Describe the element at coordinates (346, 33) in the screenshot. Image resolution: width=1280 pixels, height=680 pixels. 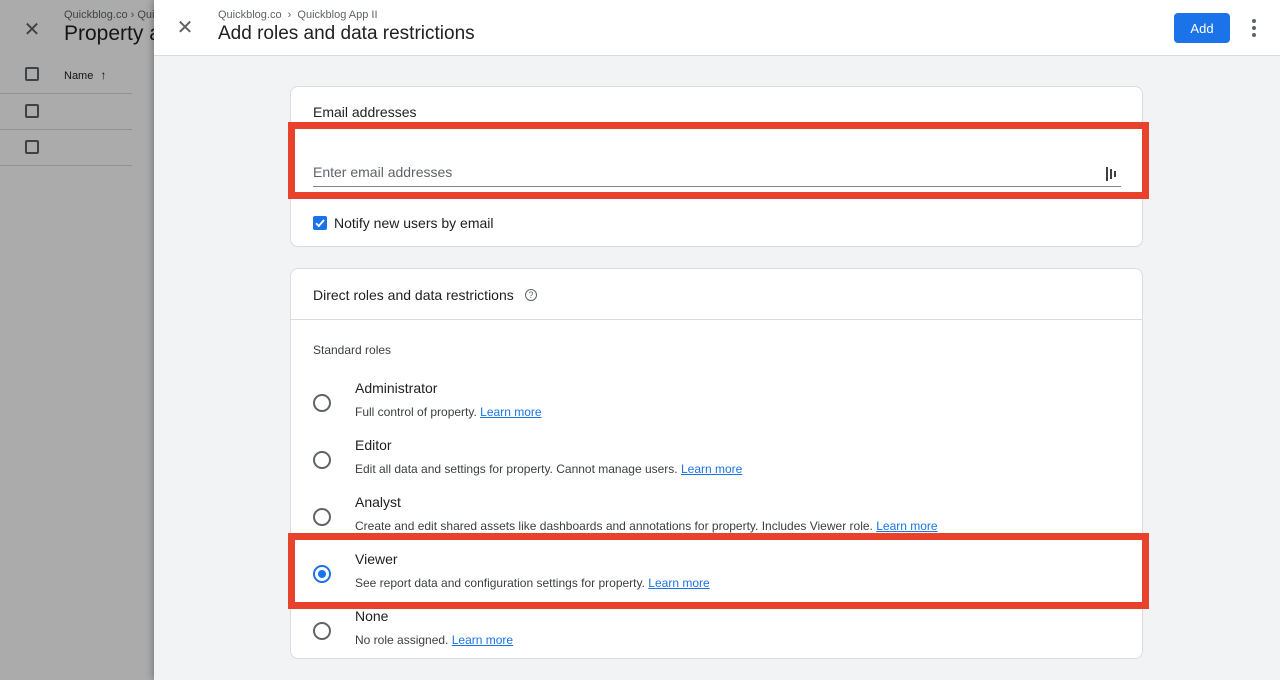
I see `page-title: Add roles and data restrictions` at that location.